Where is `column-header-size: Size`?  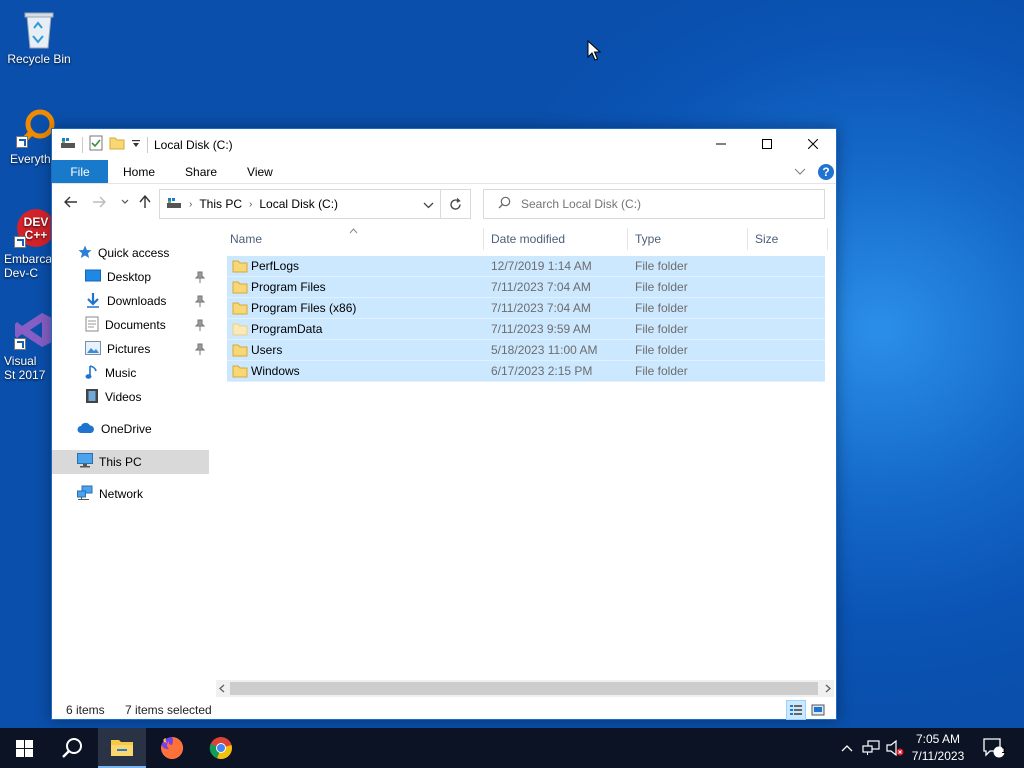
column-header-size: Size is located at coordinates (765, 239).